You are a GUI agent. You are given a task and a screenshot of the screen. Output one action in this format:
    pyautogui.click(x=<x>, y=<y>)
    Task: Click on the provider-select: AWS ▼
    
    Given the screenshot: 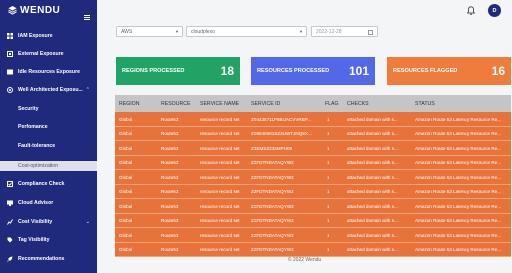 What is the action you would take?
    pyautogui.click(x=149, y=31)
    